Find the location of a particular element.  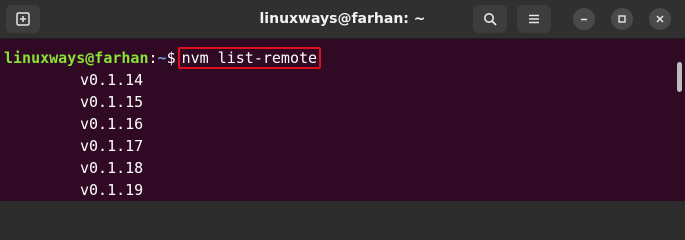

menu-button is located at coordinates (534, 19).